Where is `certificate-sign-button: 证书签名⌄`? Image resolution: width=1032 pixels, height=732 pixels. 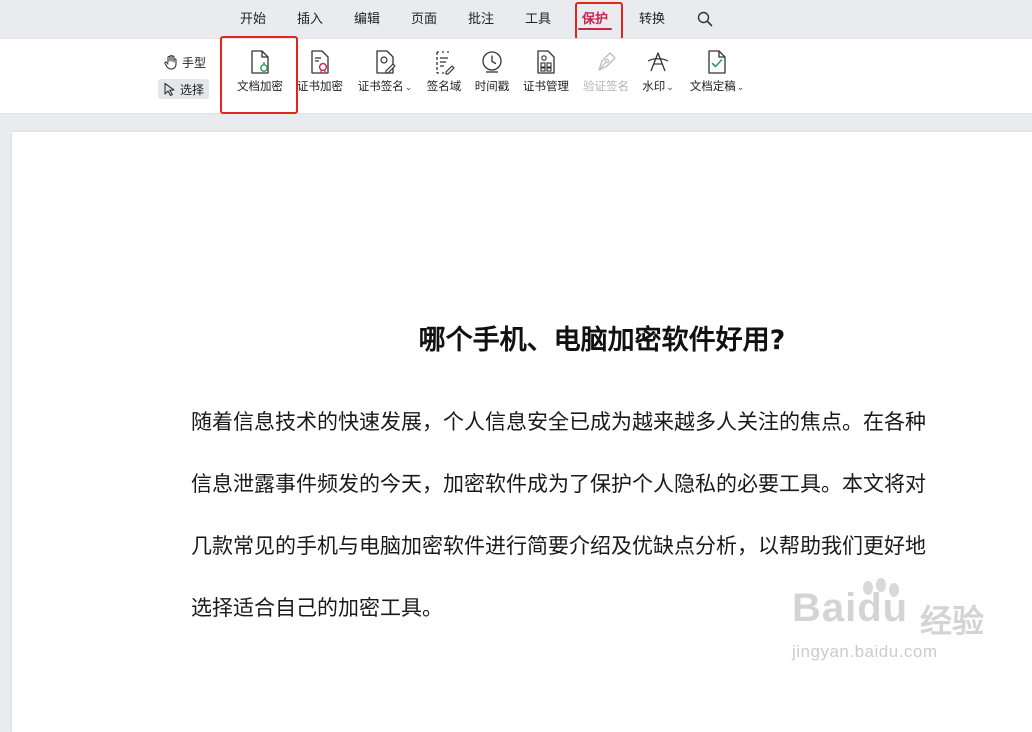 certificate-sign-button: 证书签名⌄ is located at coordinates (385, 76).